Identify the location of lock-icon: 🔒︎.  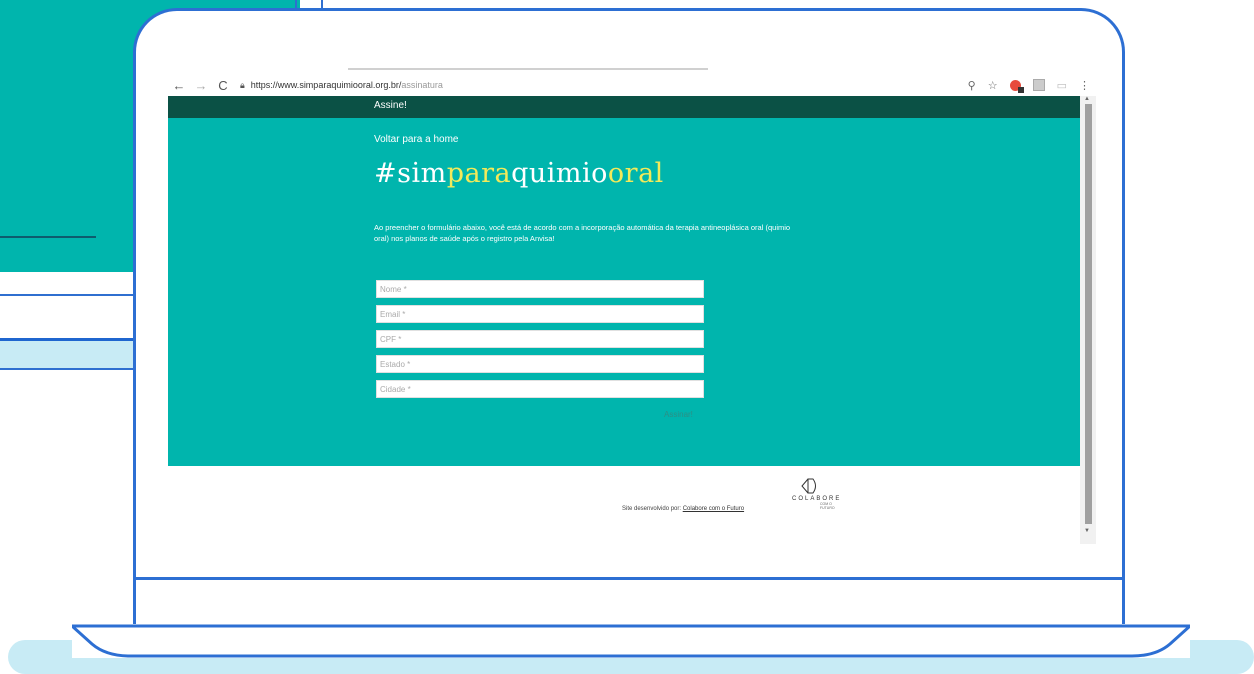
(242, 84).